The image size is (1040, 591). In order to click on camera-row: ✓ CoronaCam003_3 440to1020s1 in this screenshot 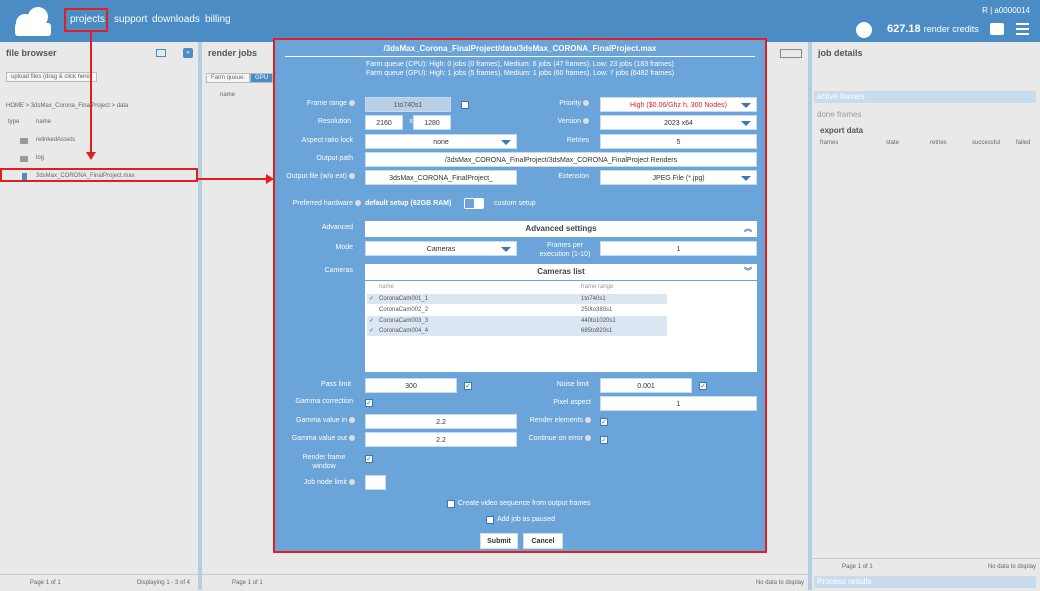, I will do `click(517, 321)`.